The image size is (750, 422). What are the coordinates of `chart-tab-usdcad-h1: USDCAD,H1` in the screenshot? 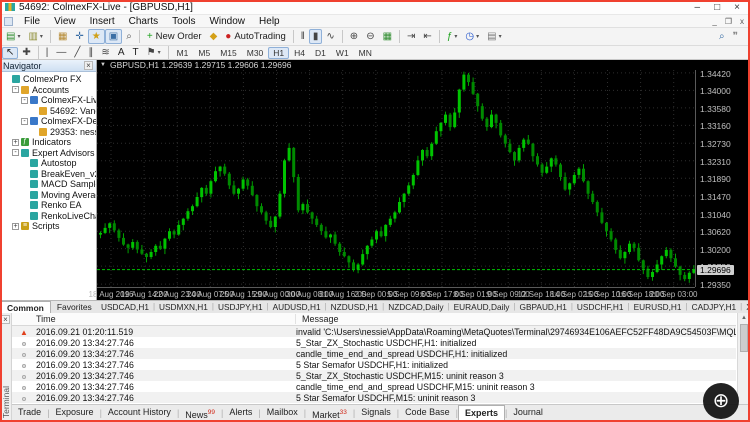 It's located at (125, 307).